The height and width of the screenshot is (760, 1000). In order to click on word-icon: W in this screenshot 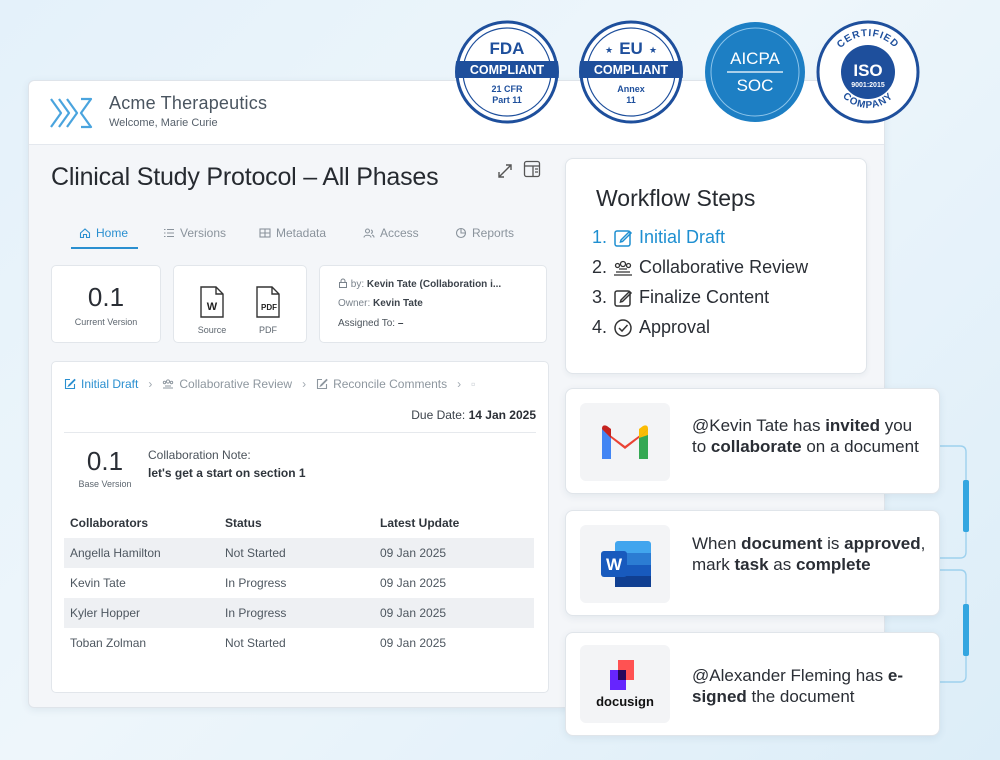, I will do `click(626, 564)`.